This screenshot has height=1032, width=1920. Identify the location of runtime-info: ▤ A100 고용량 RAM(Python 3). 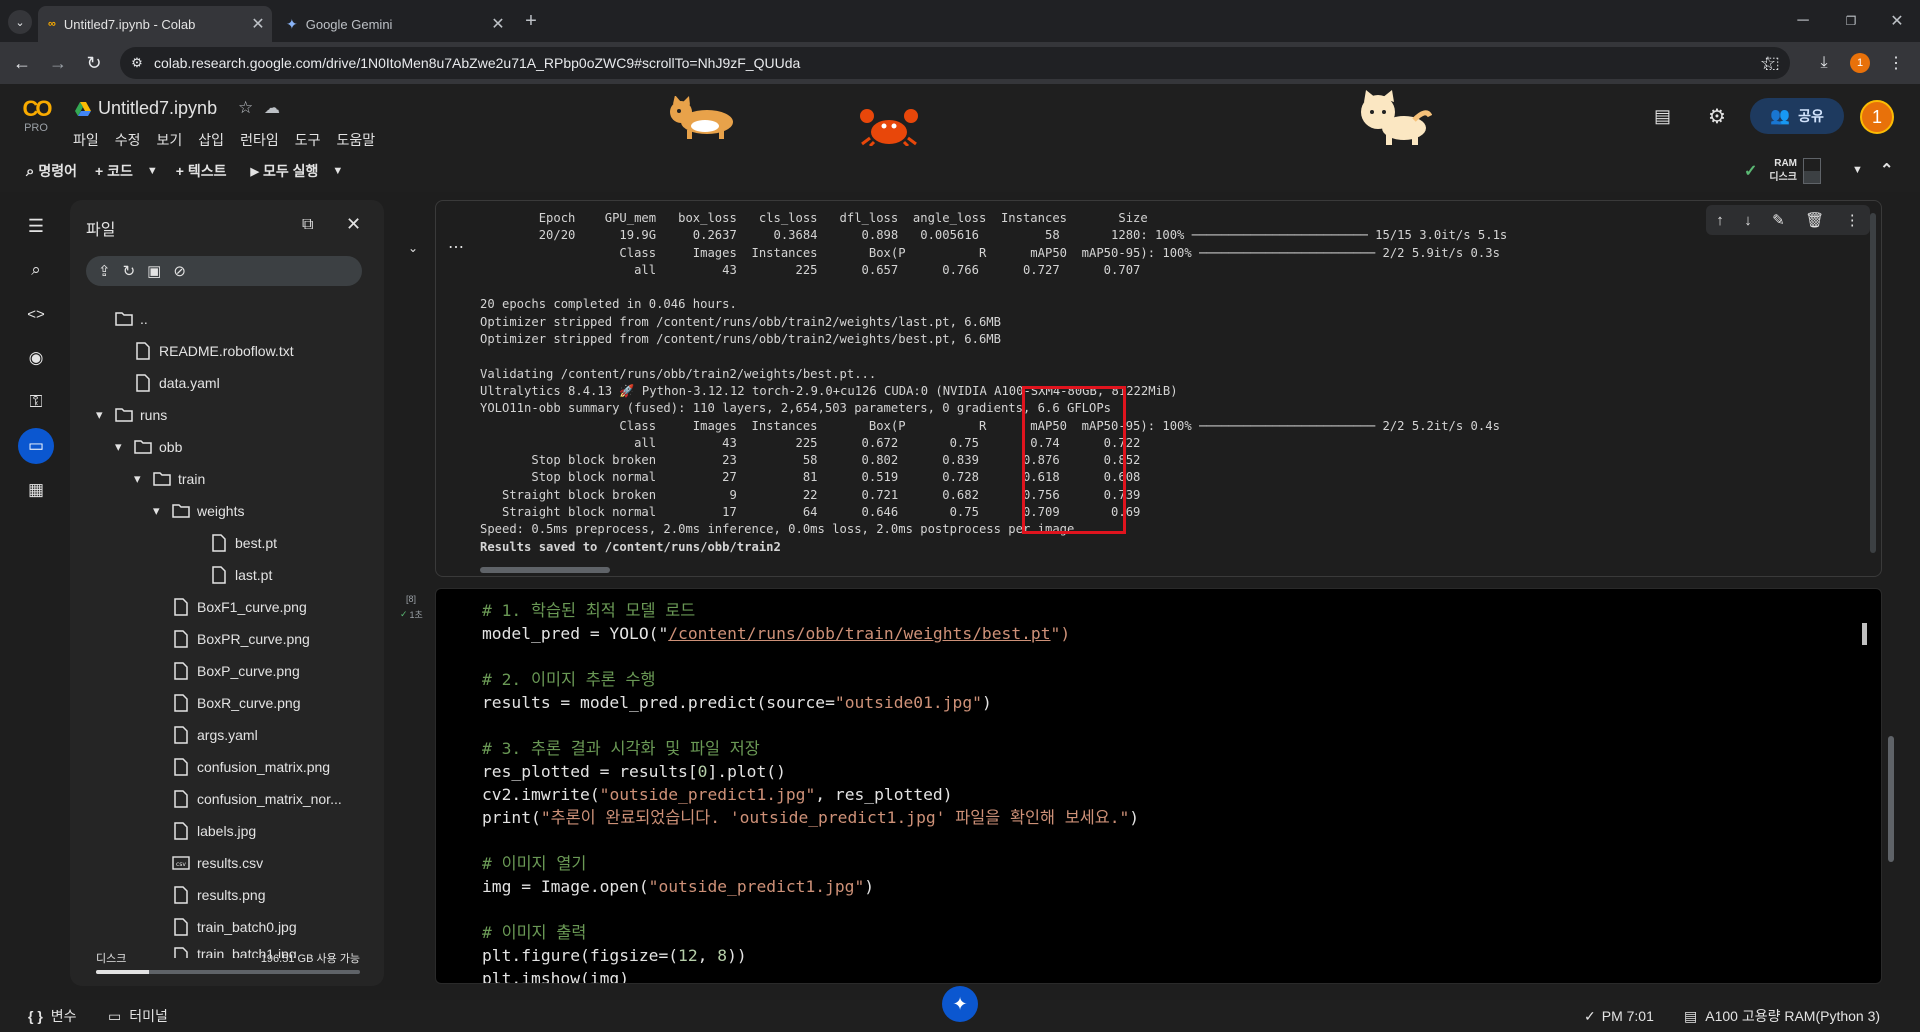
(1782, 1016).